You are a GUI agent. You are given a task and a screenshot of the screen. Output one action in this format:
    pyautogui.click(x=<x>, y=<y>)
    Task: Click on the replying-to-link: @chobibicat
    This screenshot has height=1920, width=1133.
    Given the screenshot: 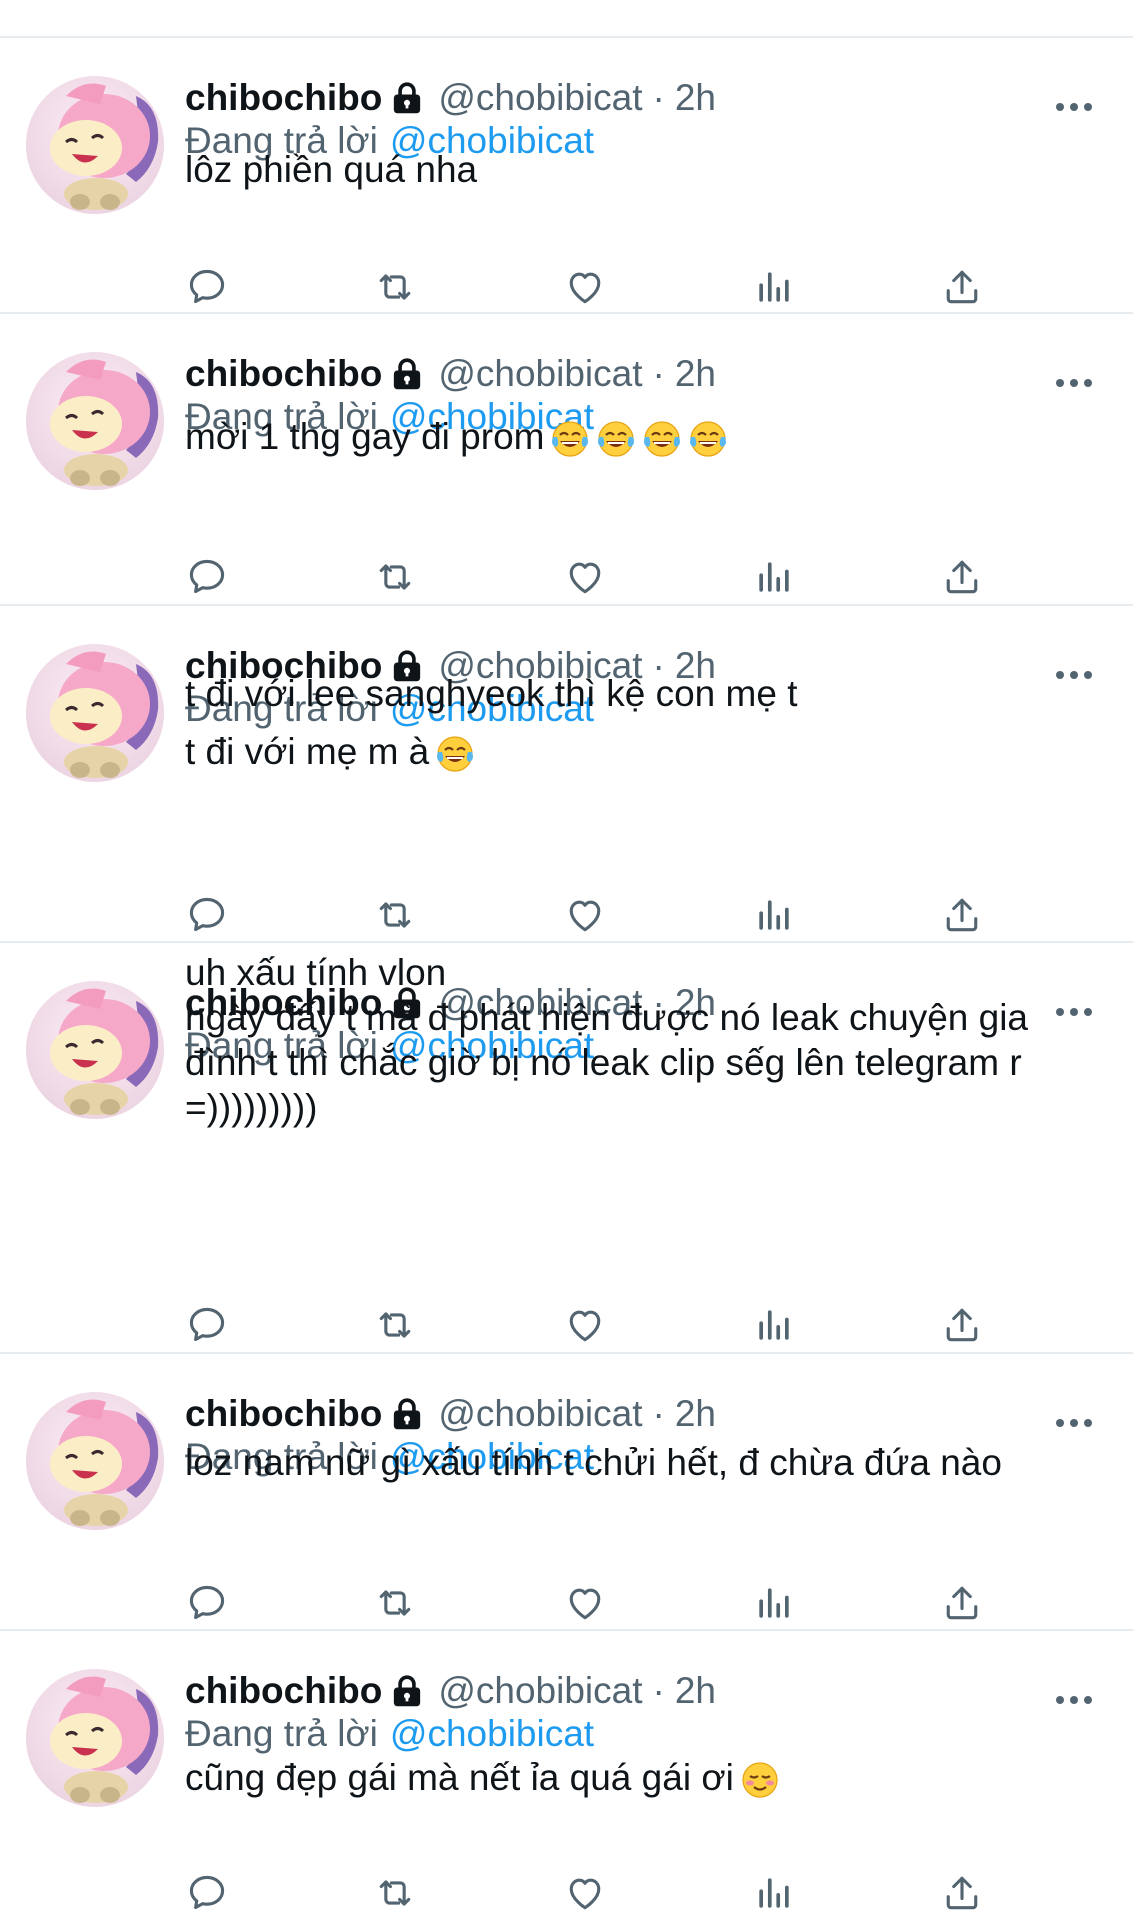 What is the action you would take?
    pyautogui.click(x=492, y=1734)
    